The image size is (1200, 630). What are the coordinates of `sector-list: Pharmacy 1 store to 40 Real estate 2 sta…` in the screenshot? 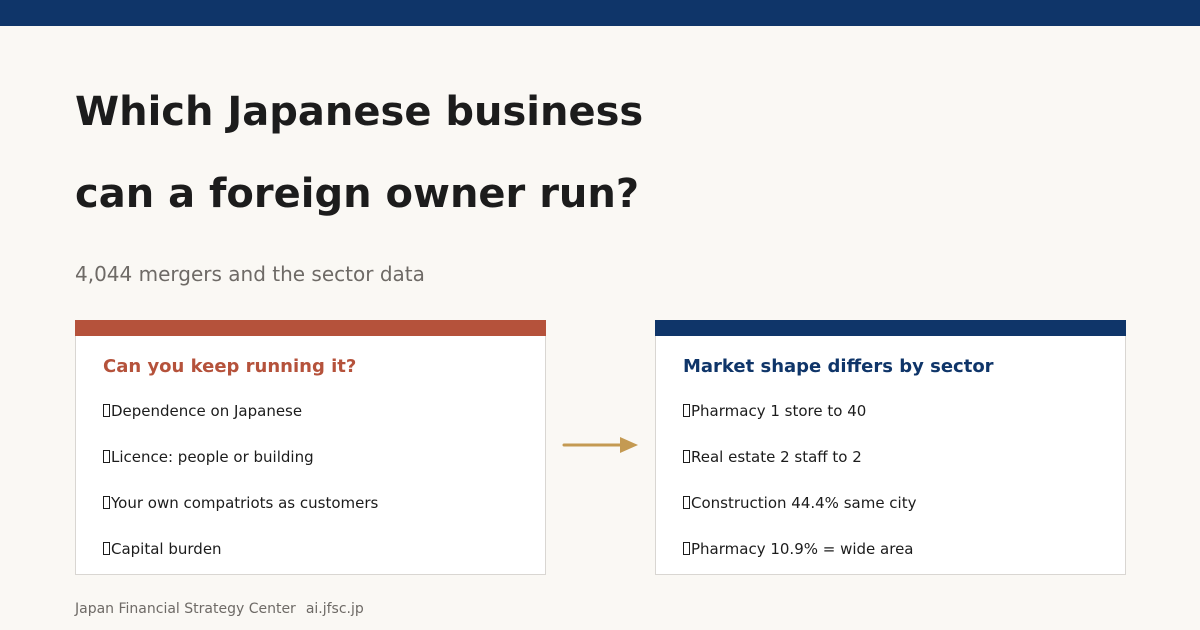 It's located at (799, 493).